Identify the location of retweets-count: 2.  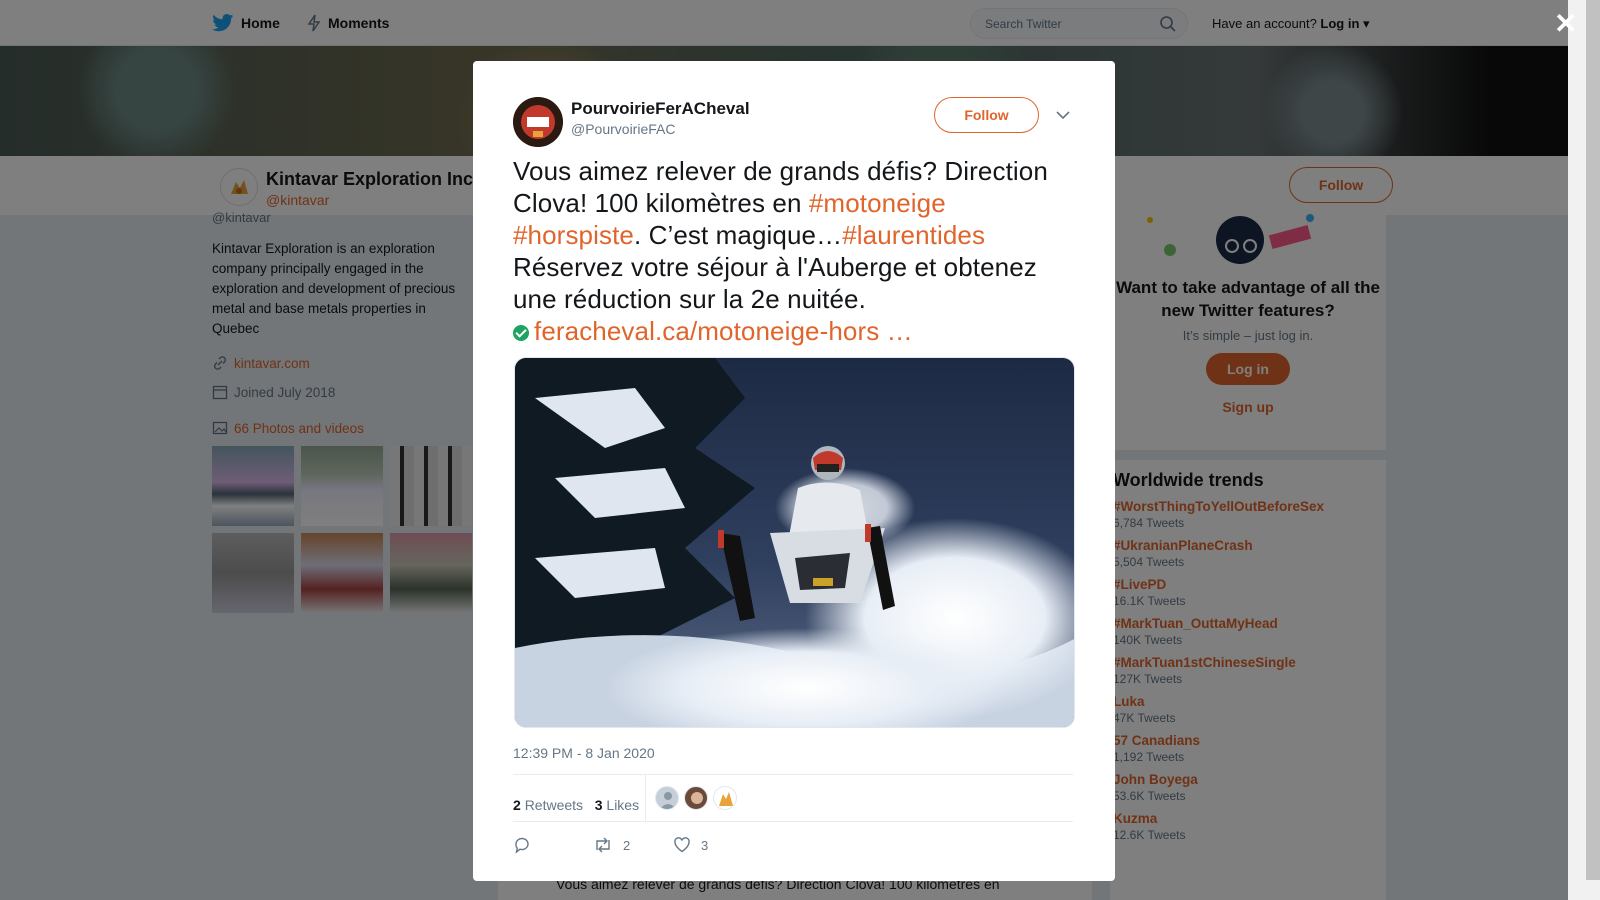
(517, 805).